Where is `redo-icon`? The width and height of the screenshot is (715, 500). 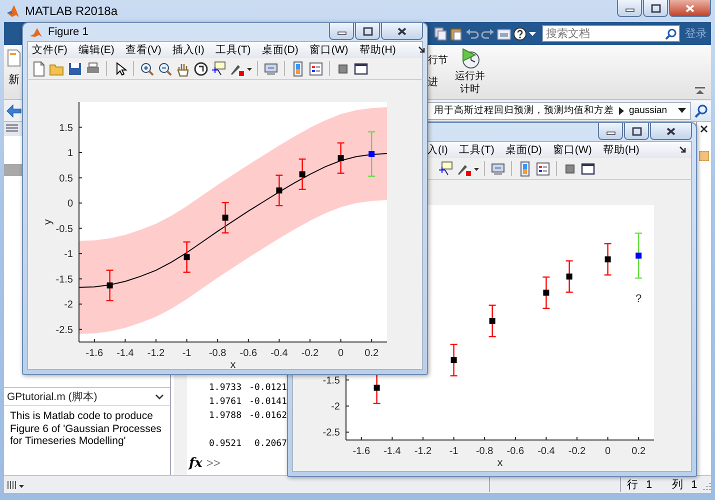 redo-icon is located at coordinates (488, 33).